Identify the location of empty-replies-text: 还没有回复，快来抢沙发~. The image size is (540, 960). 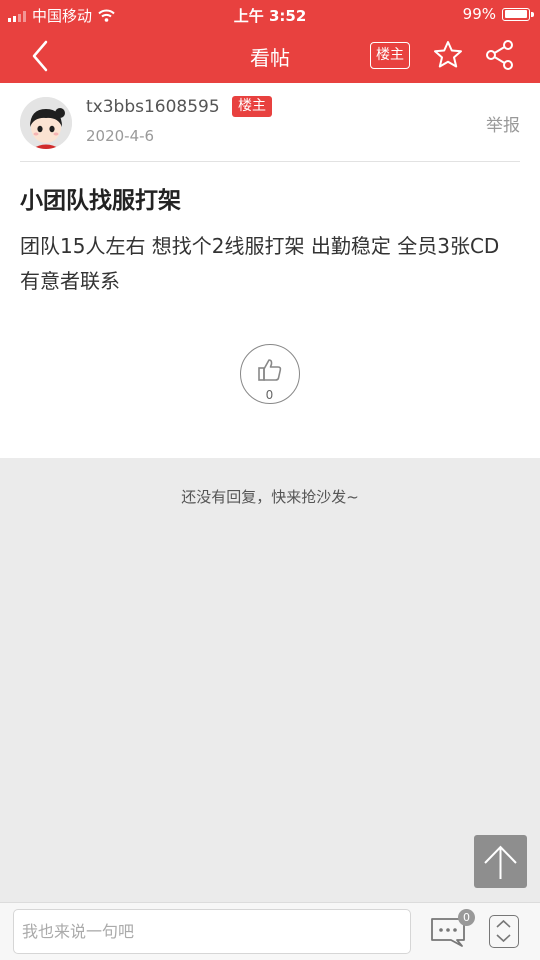
(270, 497).